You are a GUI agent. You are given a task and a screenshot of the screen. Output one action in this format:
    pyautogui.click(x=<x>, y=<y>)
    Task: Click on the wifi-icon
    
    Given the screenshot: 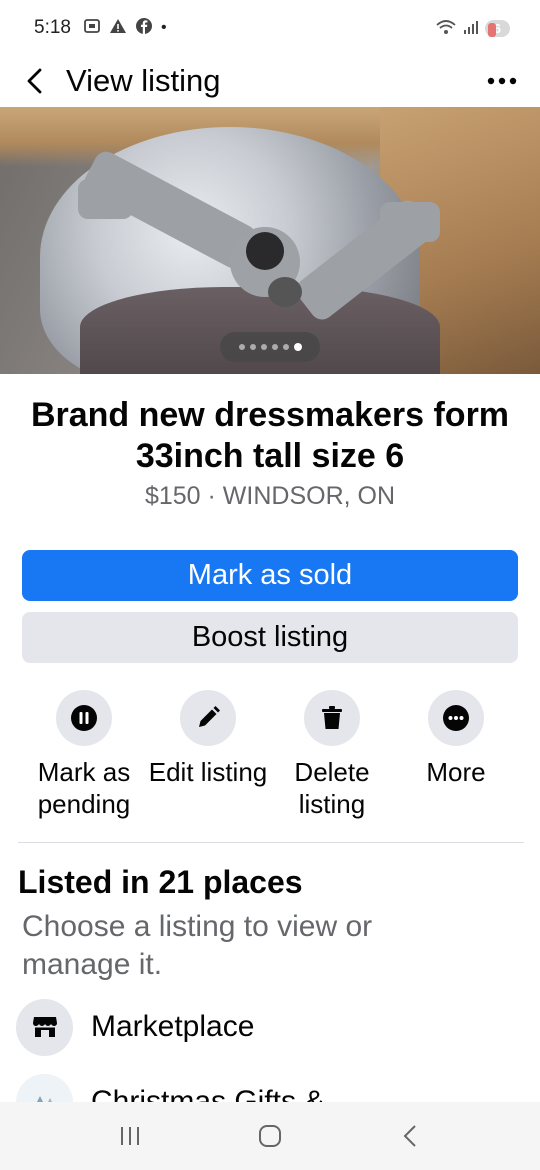 What is the action you would take?
    pyautogui.click(x=446, y=28)
    